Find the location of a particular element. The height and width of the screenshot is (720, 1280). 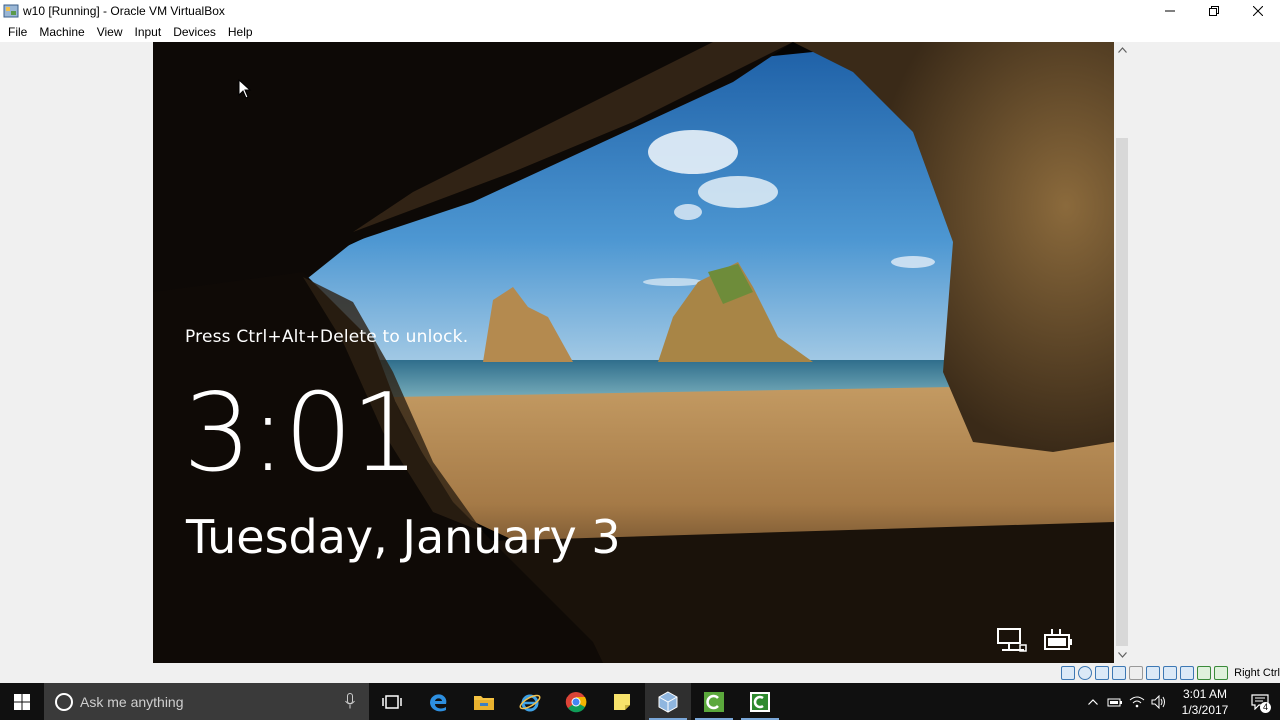

video-capture-icon is located at coordinates (1187, 673).